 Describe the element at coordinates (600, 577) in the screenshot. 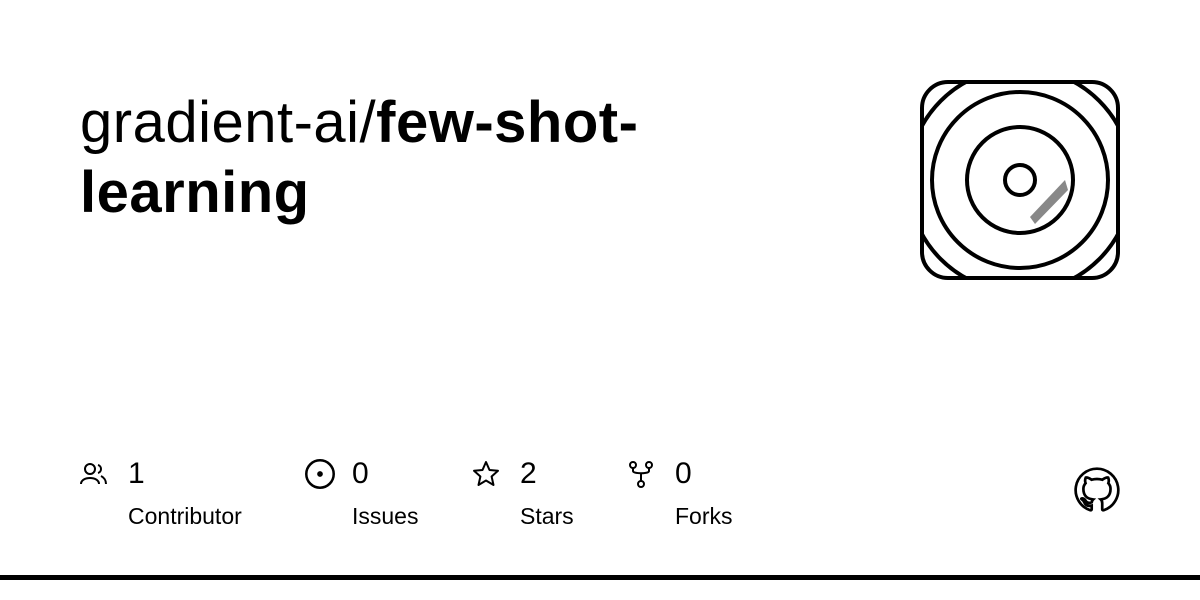

I see `bottom-divider` at that location.